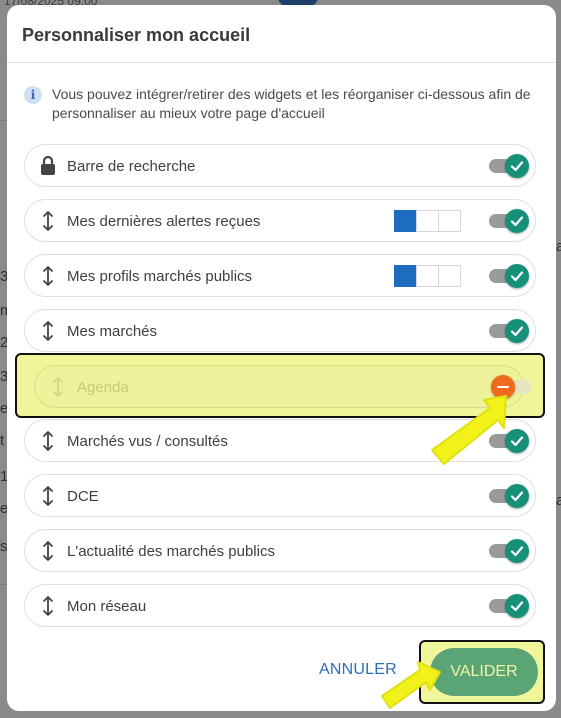 Image resolution: width=561 pixels, height=718 pixels. What do you see at coordinates (358, 670) in the screenshot?
I see `cancel-button: ANNULER` at bounding box center [358, 670].